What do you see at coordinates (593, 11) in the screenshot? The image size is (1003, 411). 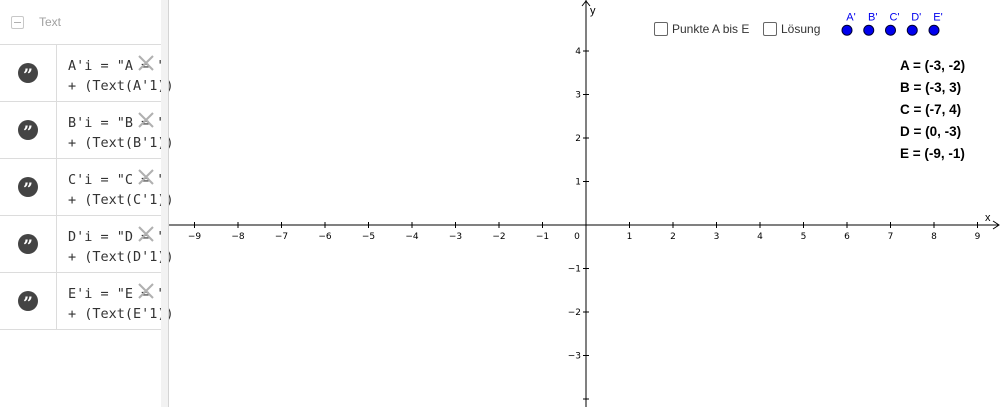 I see `y-axis-label: y` at bounding box center [593, 11].